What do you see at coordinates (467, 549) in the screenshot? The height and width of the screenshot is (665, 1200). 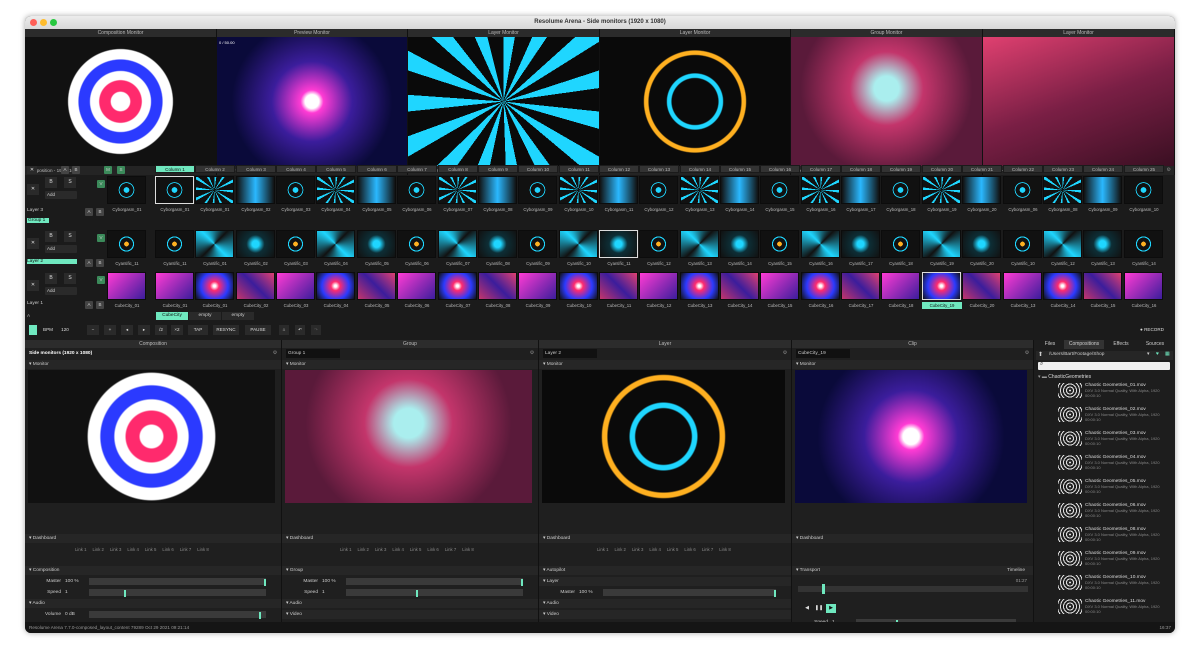 I see `dashboard-link: Link 8` at bounding box center [467, 549].